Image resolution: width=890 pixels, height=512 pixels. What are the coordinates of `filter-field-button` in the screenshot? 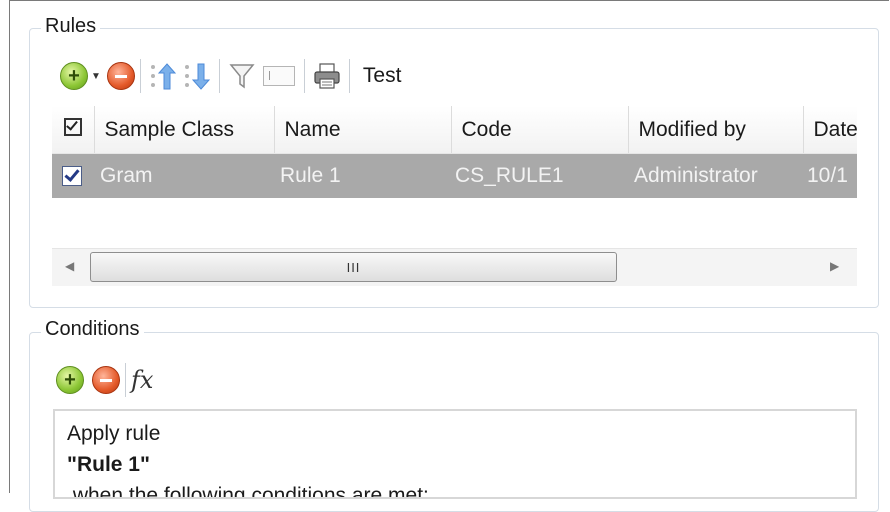 It's located at (279, 76).